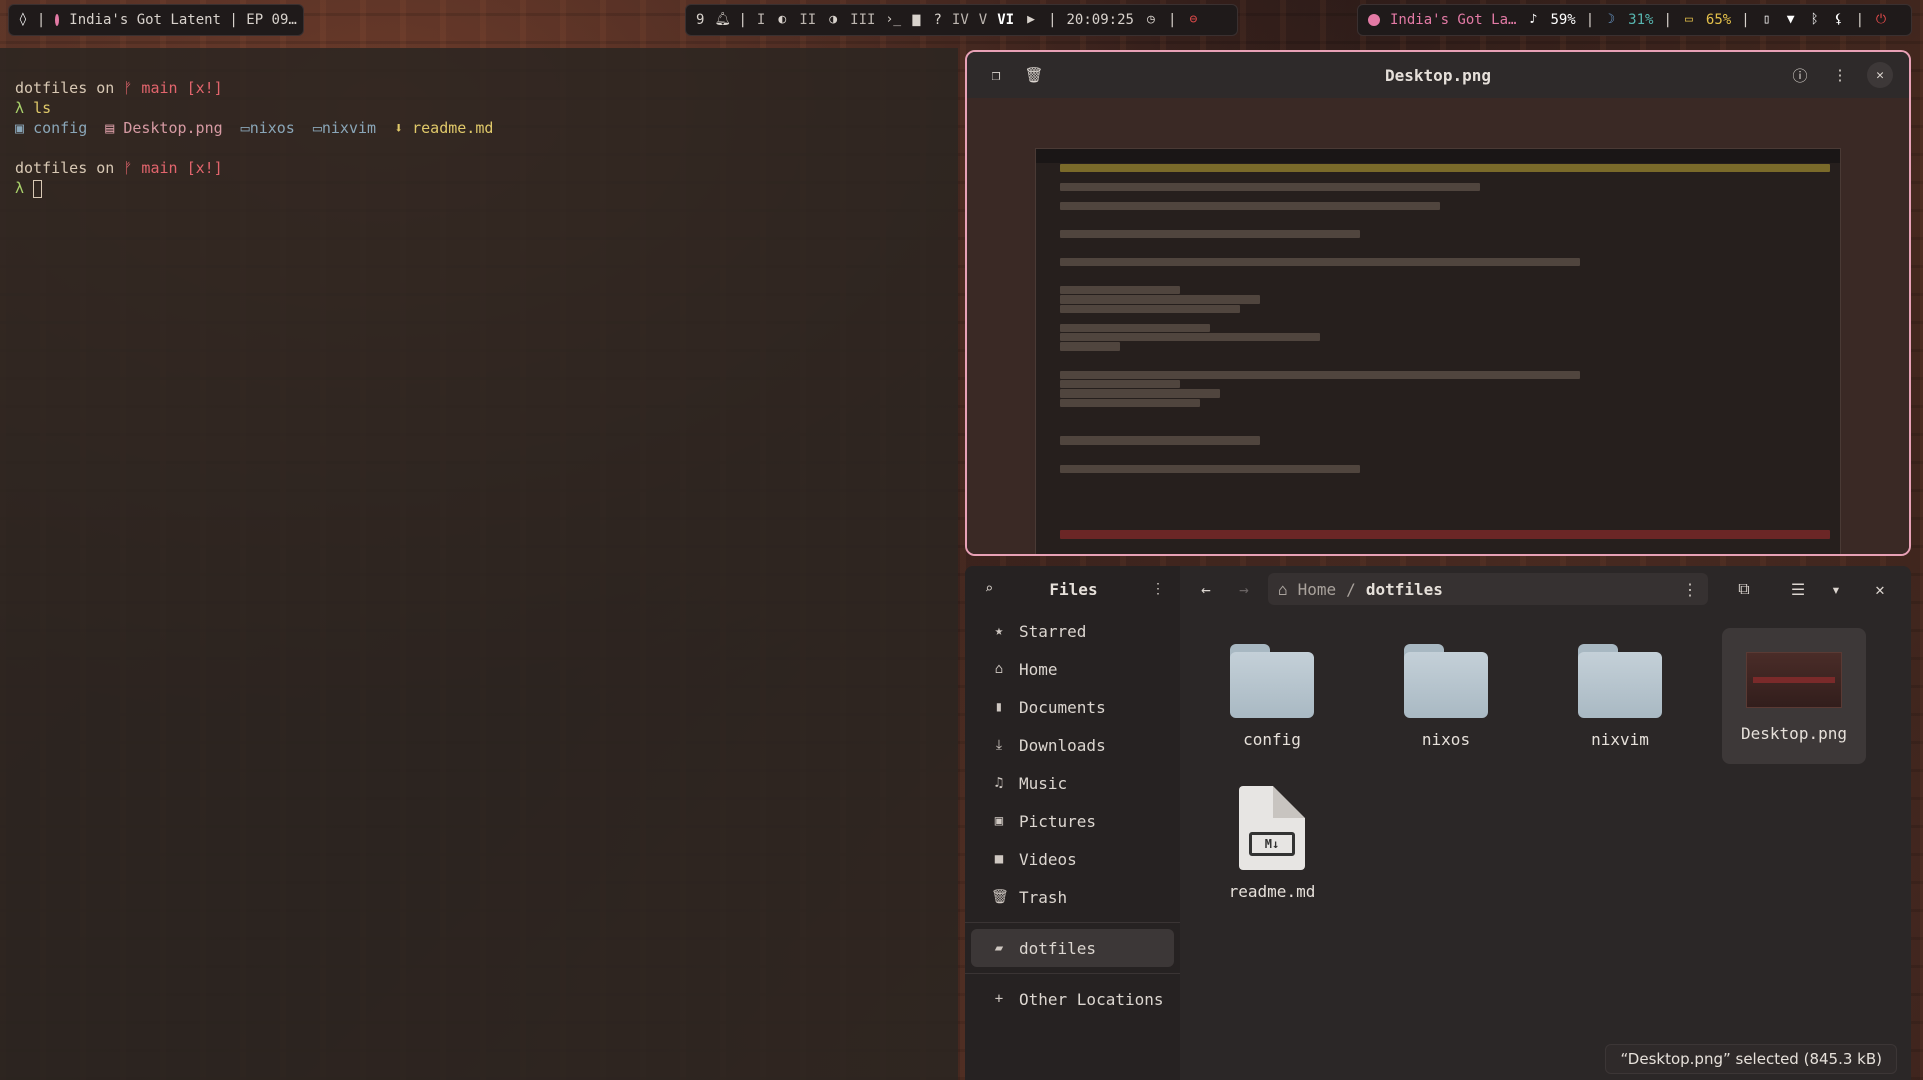 The width and height of the screenshot is (1923, 1080). What do you see at coordinates (159, 168) in the screenshot?
I see `git-branch: main` at bounding box center [159, 168].